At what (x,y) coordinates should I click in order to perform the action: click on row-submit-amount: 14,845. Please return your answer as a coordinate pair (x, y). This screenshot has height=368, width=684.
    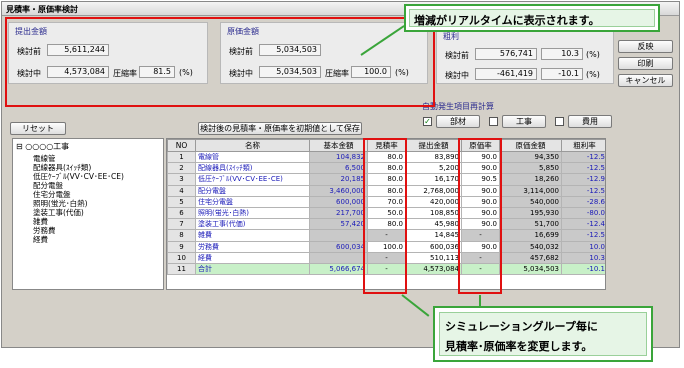
    Looking at the image, I should click on (433, 235).